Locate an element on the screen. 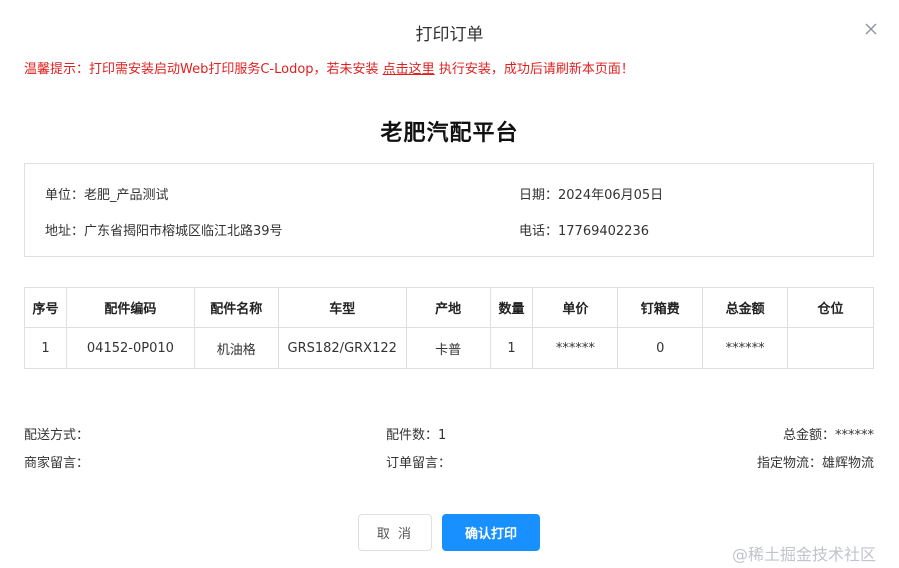  dialog-title: 打印订单 is located at coordinates (449, 35).